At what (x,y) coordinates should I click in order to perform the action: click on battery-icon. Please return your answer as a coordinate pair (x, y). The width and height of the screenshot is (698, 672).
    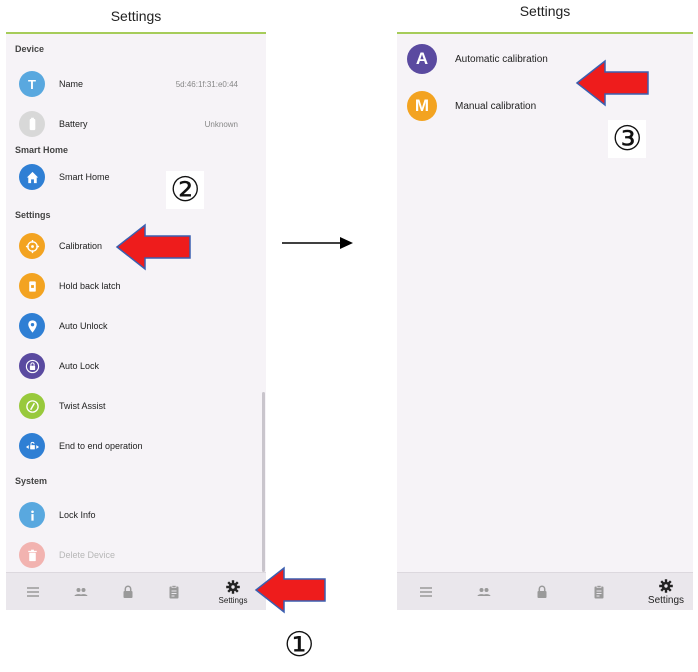
    Looking at the image, I should click on (32, 124).